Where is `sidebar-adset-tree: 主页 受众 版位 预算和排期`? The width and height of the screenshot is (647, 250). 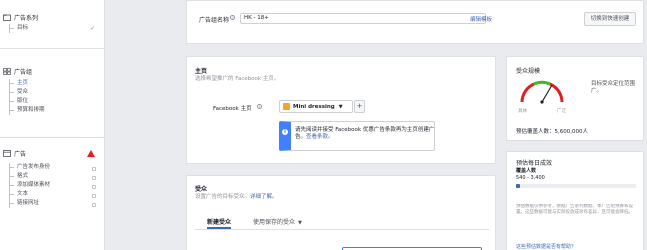 sidebar-adset-tree: 主页 受众 版位 预算和排期 is located at coordinates (27, 97).